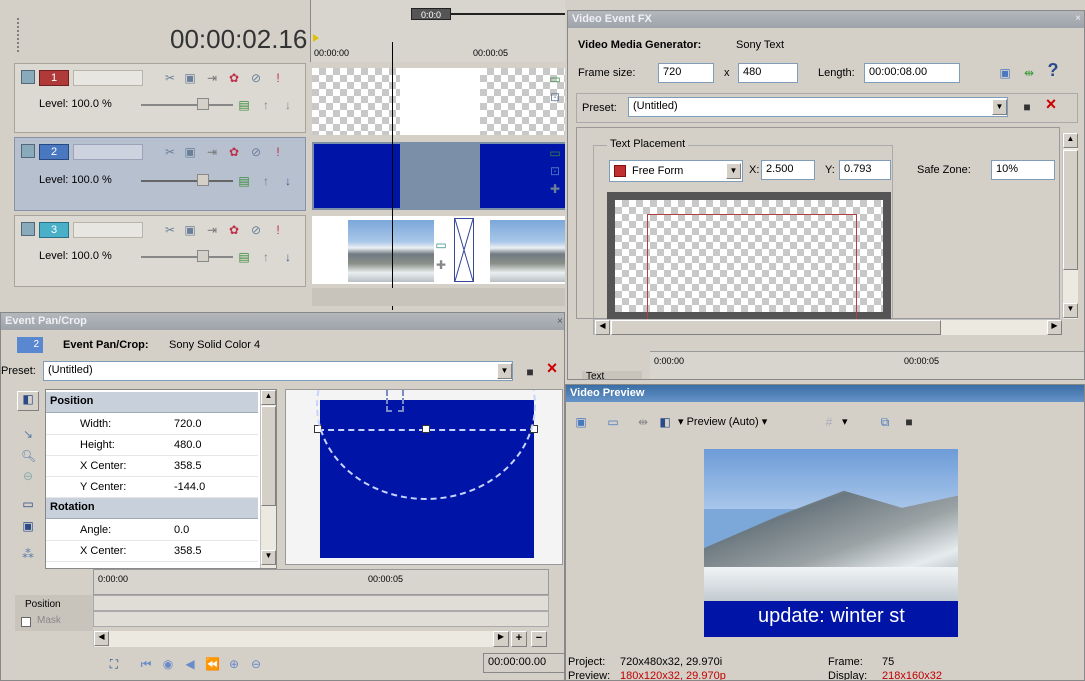  I want to click on properties-icon: ▣, so click(1005, 73).